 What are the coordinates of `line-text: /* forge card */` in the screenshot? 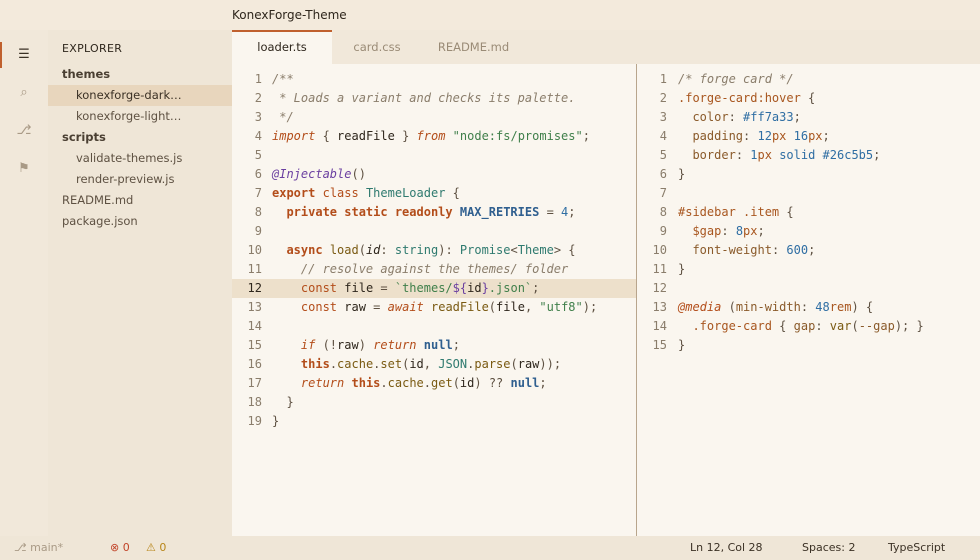 It's located at (736, 79).